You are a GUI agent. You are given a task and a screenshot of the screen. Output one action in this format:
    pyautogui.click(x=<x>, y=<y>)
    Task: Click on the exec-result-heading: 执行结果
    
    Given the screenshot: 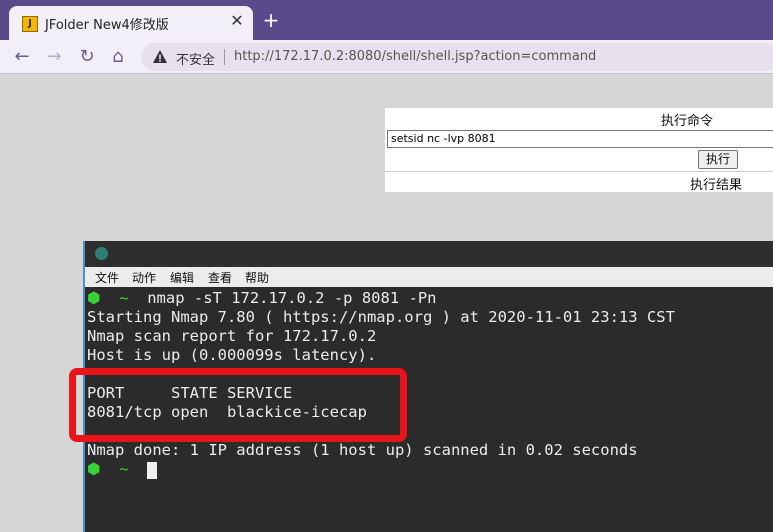 What is the action you would take?
    pyautogui.click(x=716, y=185)
    